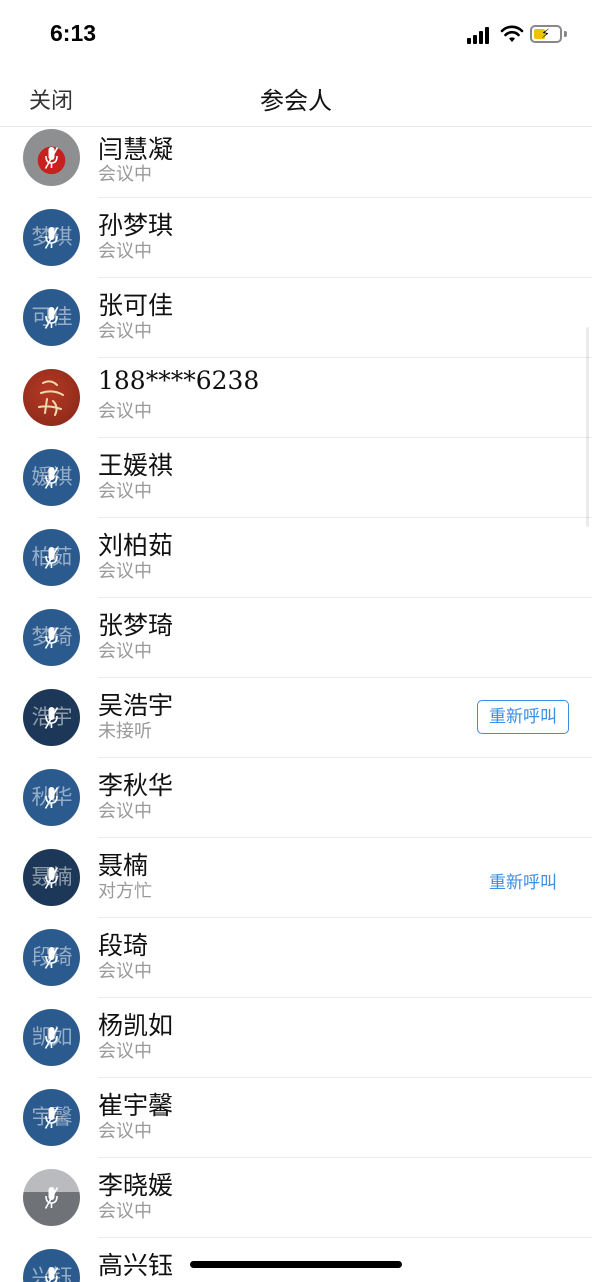 The height and width of the screenshot is (1282, 592). I want to click on participant-avatar: 兴钰, so click(51, 1265).